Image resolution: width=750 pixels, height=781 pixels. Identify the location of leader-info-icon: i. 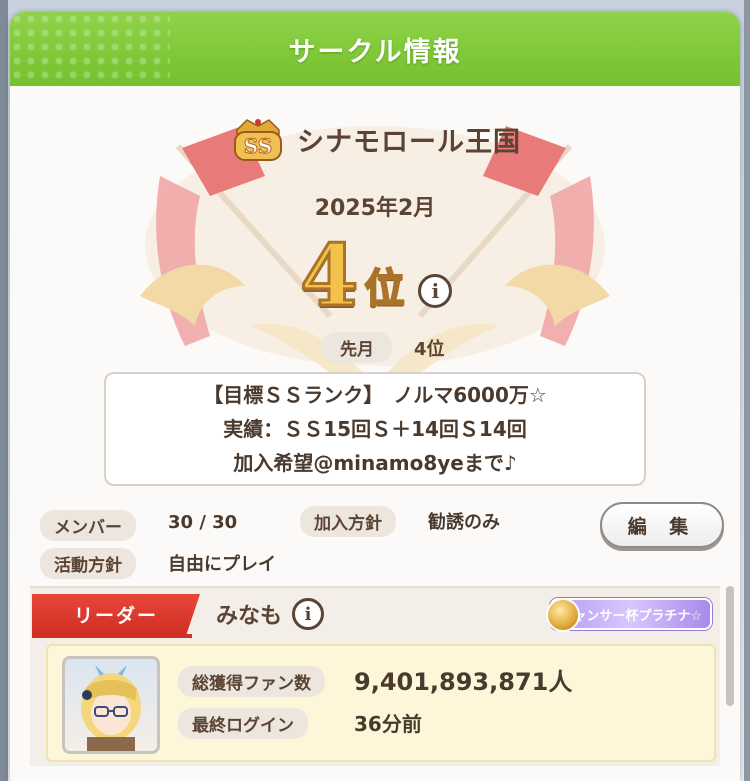
(308, 614).